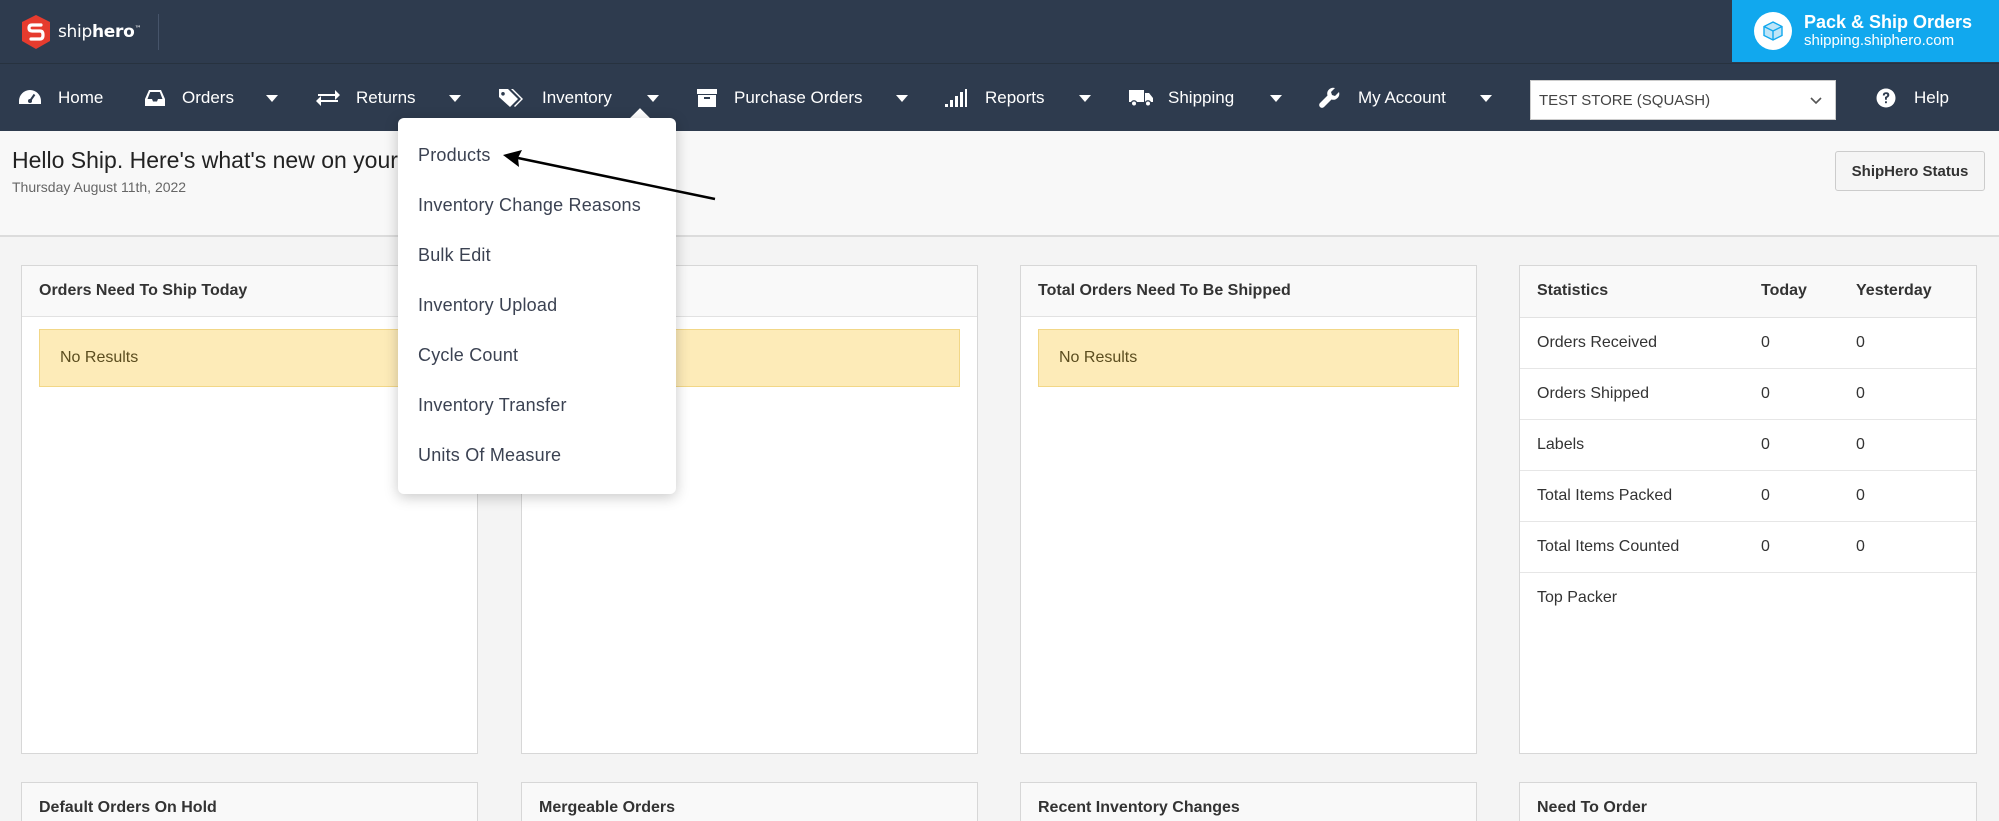 The width and height of the screenshot is (1999, 821). I want to click on store-select-value: TEST STORE (SQUASH), so click(1625, 100).